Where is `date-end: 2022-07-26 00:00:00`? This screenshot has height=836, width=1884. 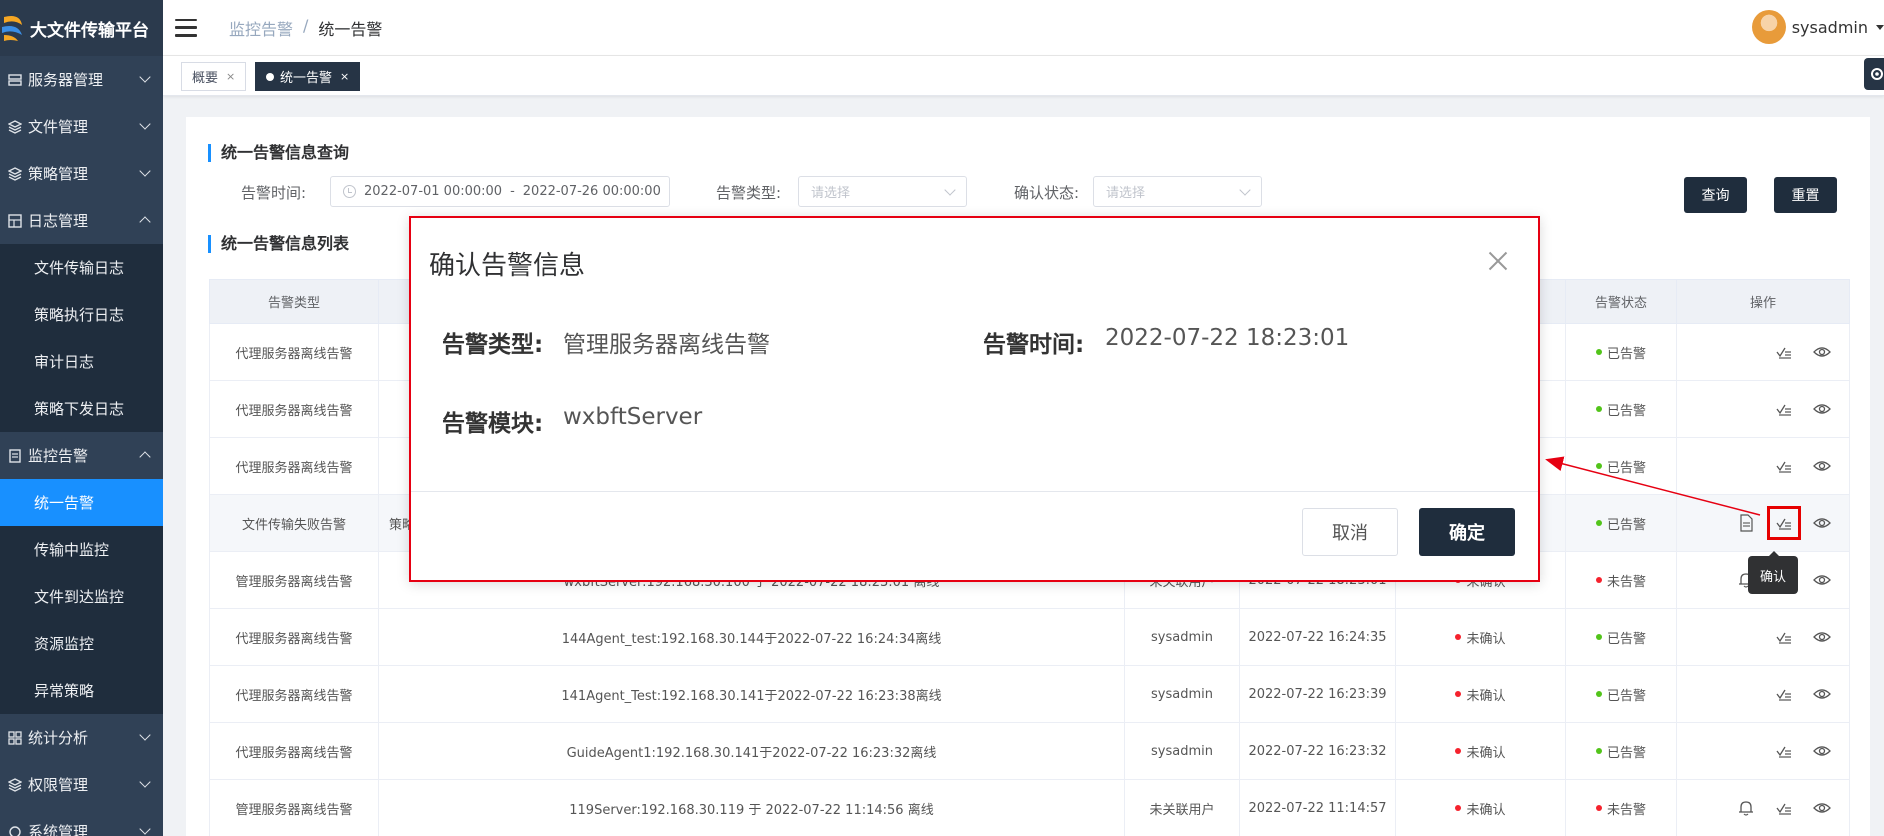 date-end: 2022-07-26 00:00:00 is located at coordinates (592, 191).